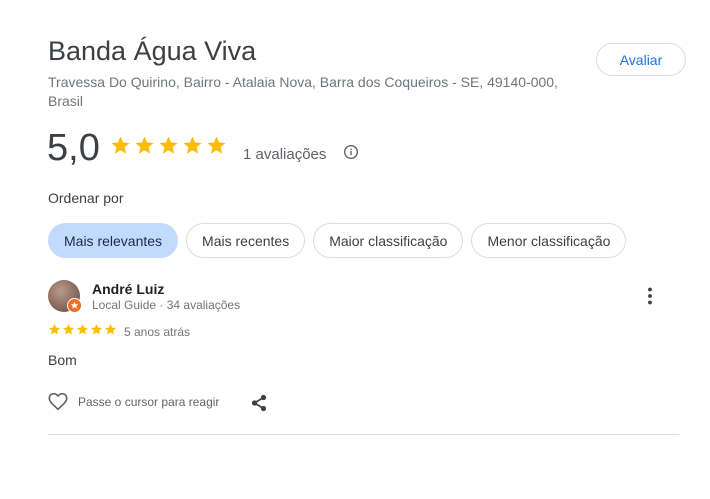  I want to click on react-button: Passe o cursor para reagir, so click(133, 402).